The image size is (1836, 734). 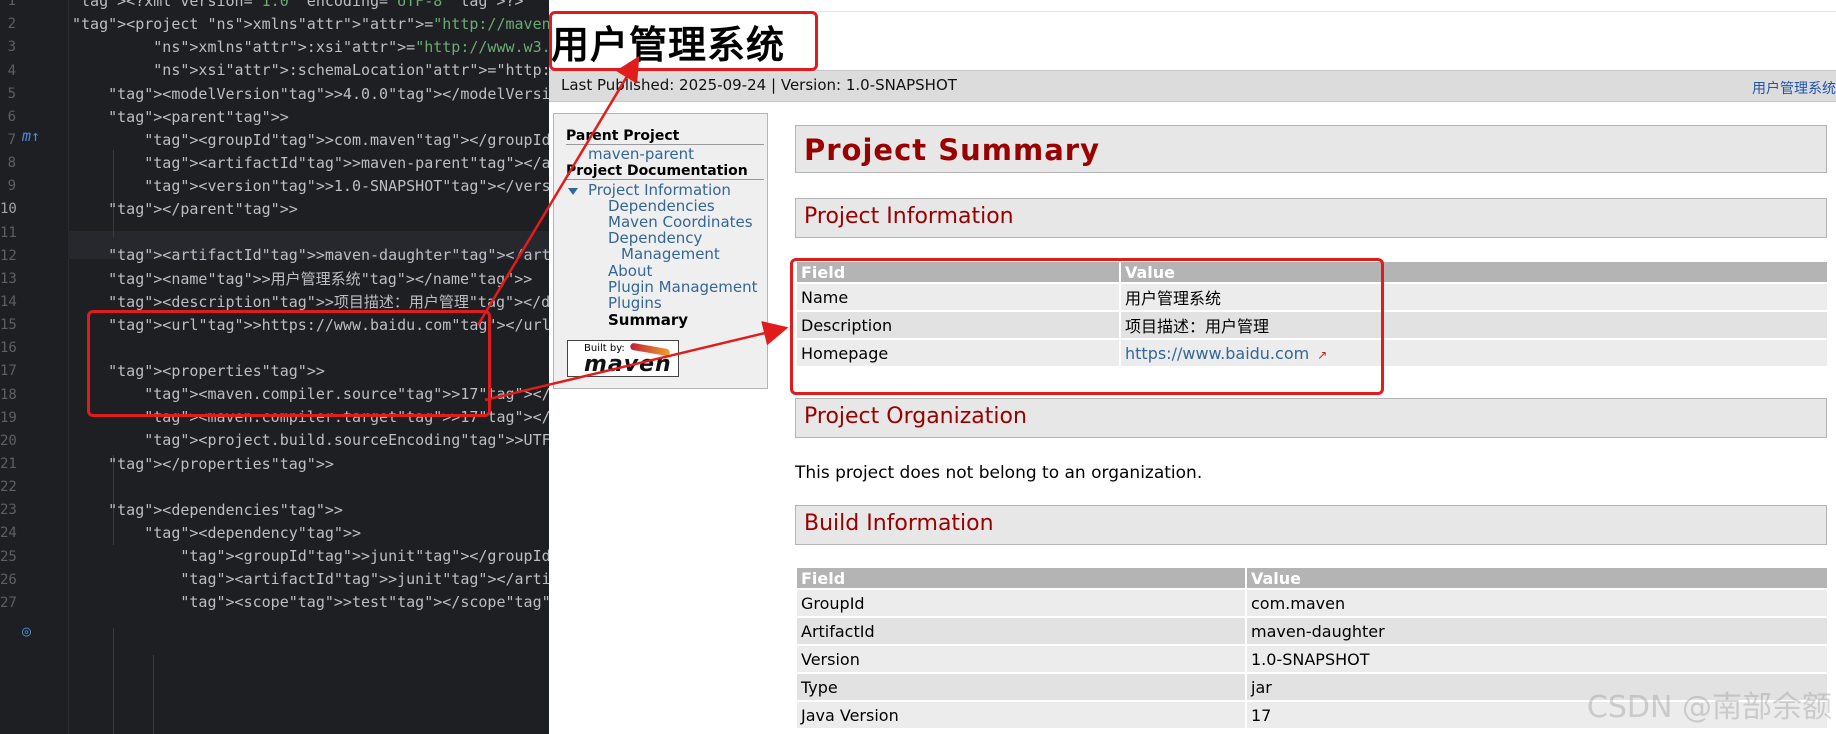 I want to click on published-date: Last Published: 2025-09-24, so click(x=664, y=85).